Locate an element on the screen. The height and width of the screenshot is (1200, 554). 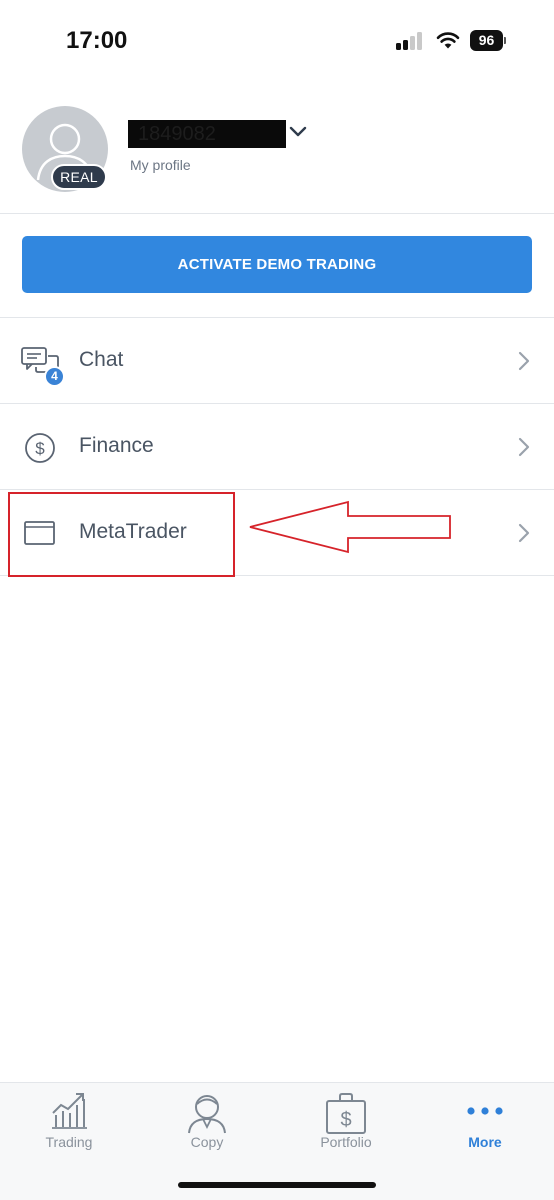
battery-icon: 96 is located at coordinates (488, 40).